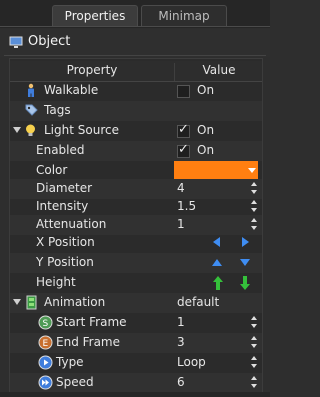 This screenshot has width=320, height=397. What do you see at coordinates (206, 90) in the screenshot?
I see `walkable-value: On` at bounding box center [206, 90].